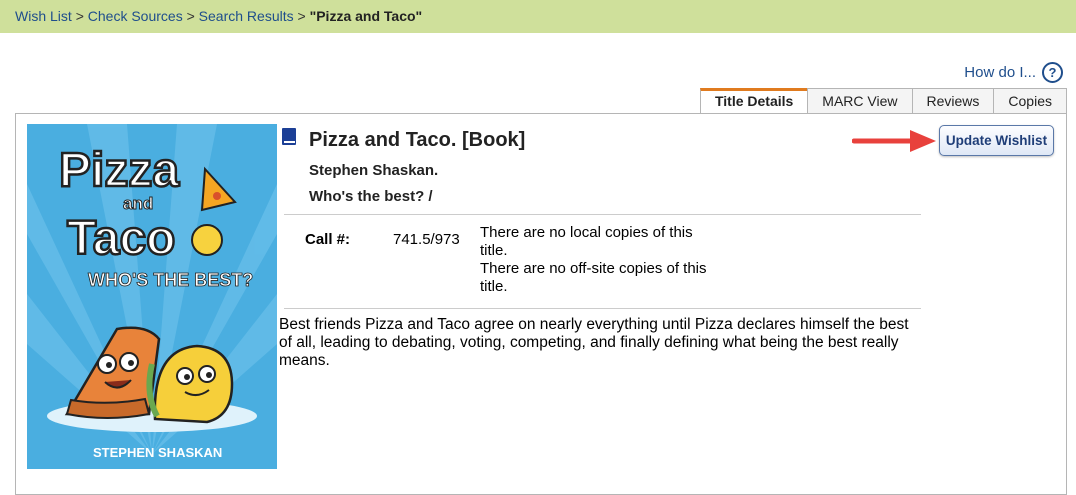 The width and height of the screenshot is (1076, 495). What do you see at coordinates (426, 239) in the screenshot?
I see `call-number-value: 741.5/973` at bounding box center [426, 239].